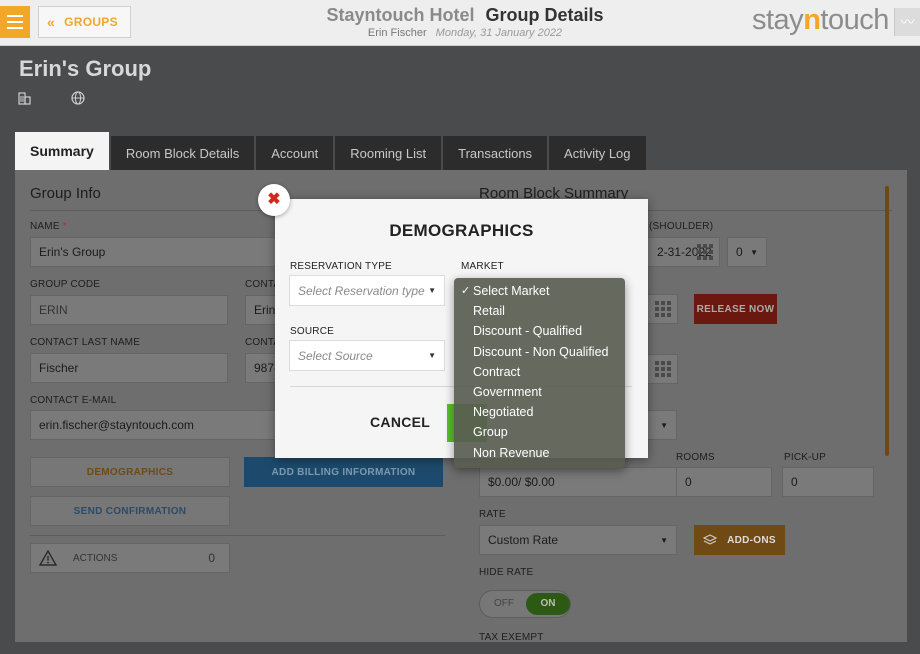  Describe the element at coordinates (539, 453) in the screenshot. I see `market-option-non-revenue: Non Revenue` at that location.